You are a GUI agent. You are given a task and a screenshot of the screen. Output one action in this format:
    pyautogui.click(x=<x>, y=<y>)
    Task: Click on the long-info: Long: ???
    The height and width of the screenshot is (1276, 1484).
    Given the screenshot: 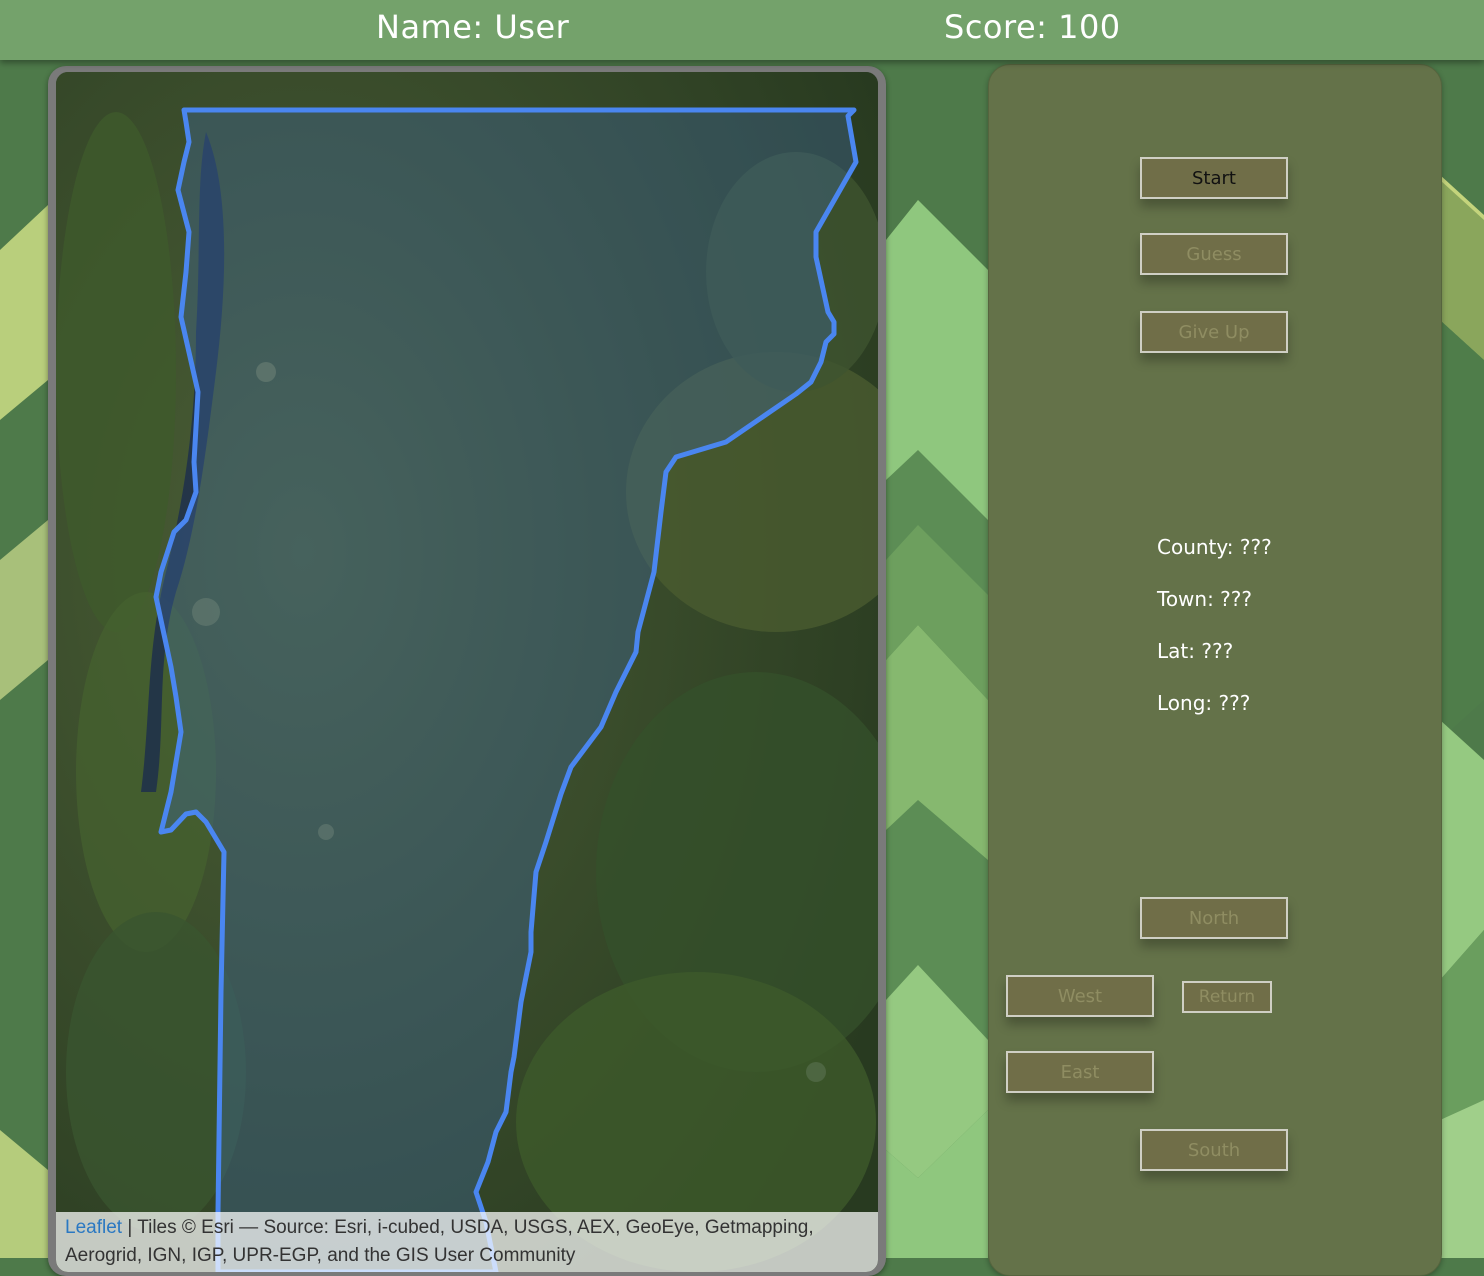 What is the action you would take?
    pyautogui.click(x=1204, y=703)
    